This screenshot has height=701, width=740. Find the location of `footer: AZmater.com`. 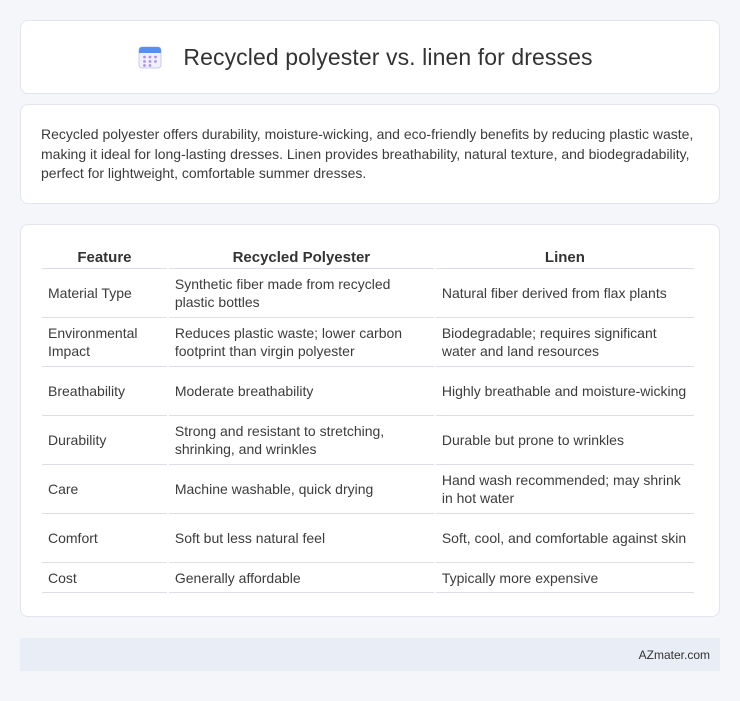

footer: AZmater.com is located at coordinates (370, 654).